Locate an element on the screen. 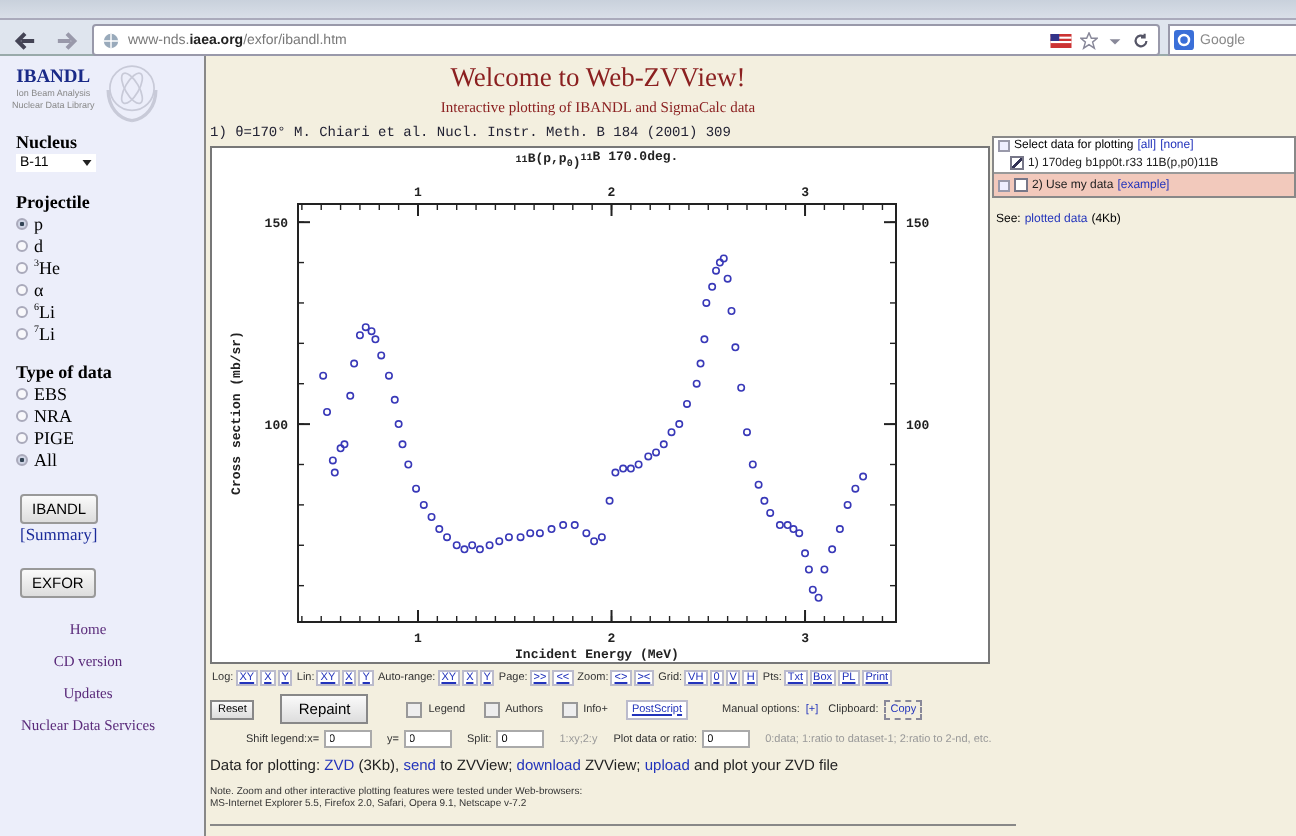  radio-label: All is located at coordinates (46, 459).